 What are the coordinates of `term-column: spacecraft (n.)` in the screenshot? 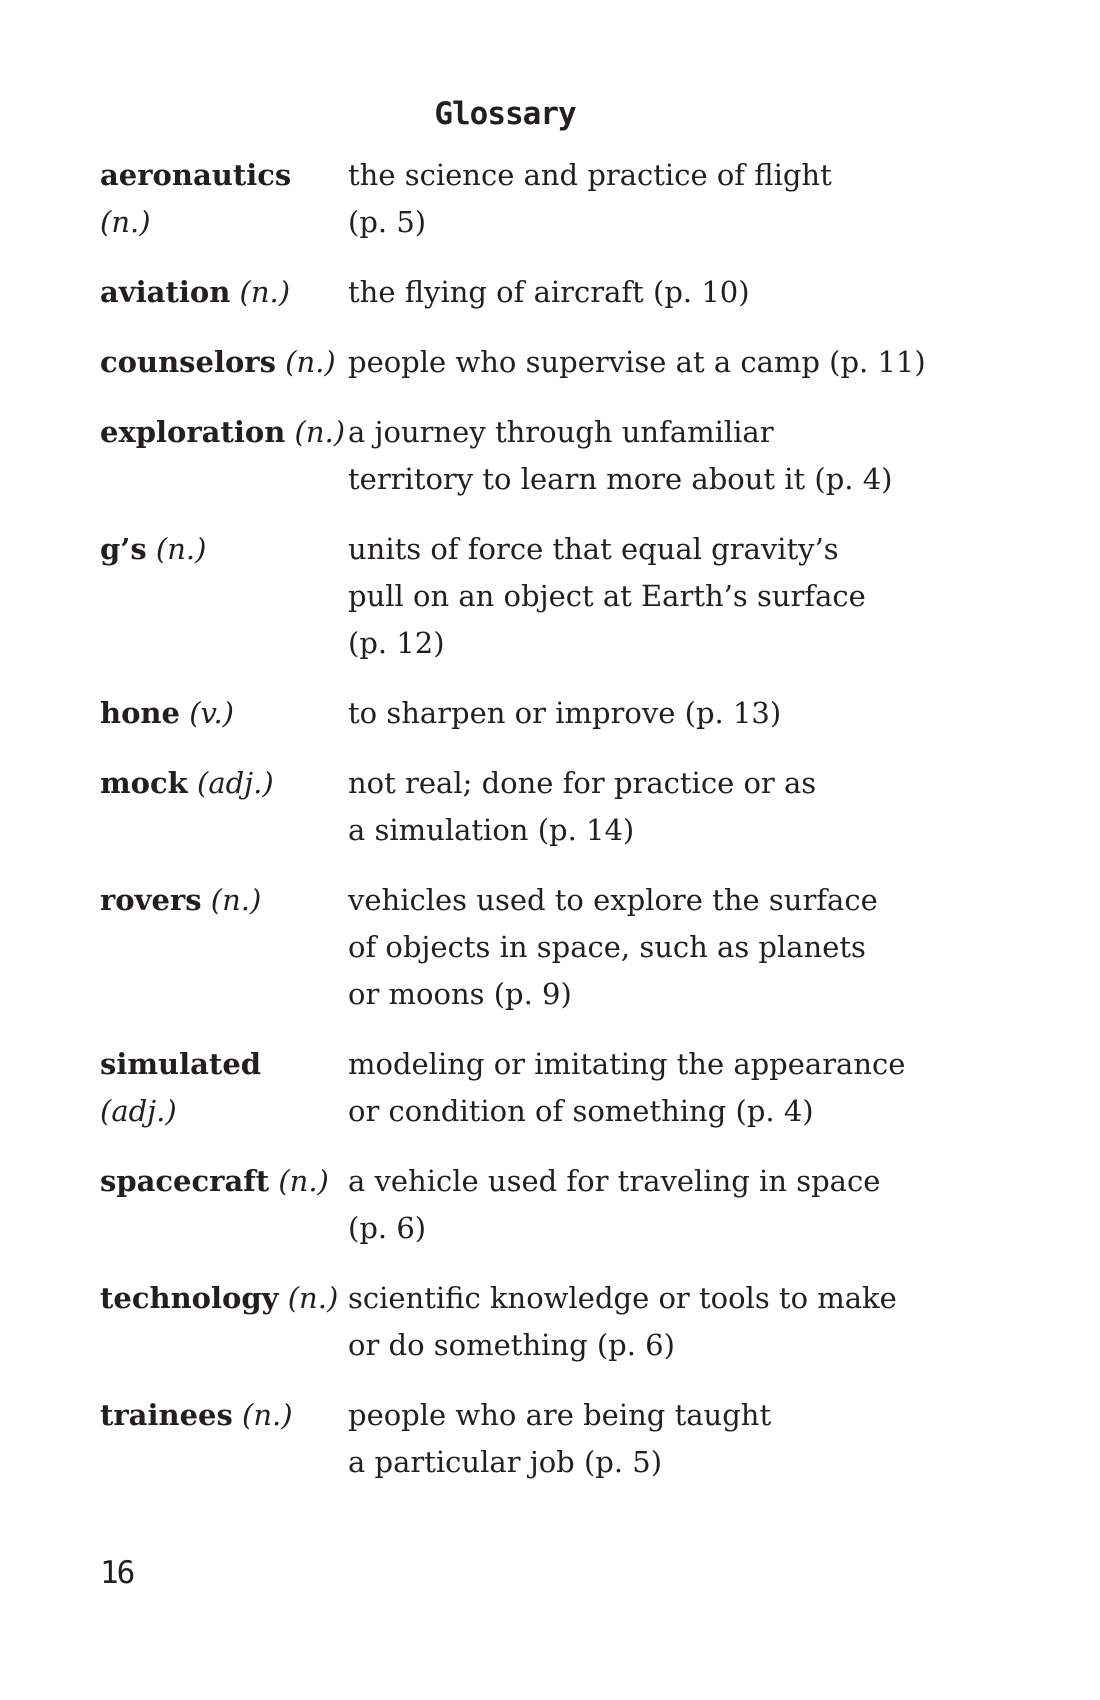 It's located at (224, 1205).